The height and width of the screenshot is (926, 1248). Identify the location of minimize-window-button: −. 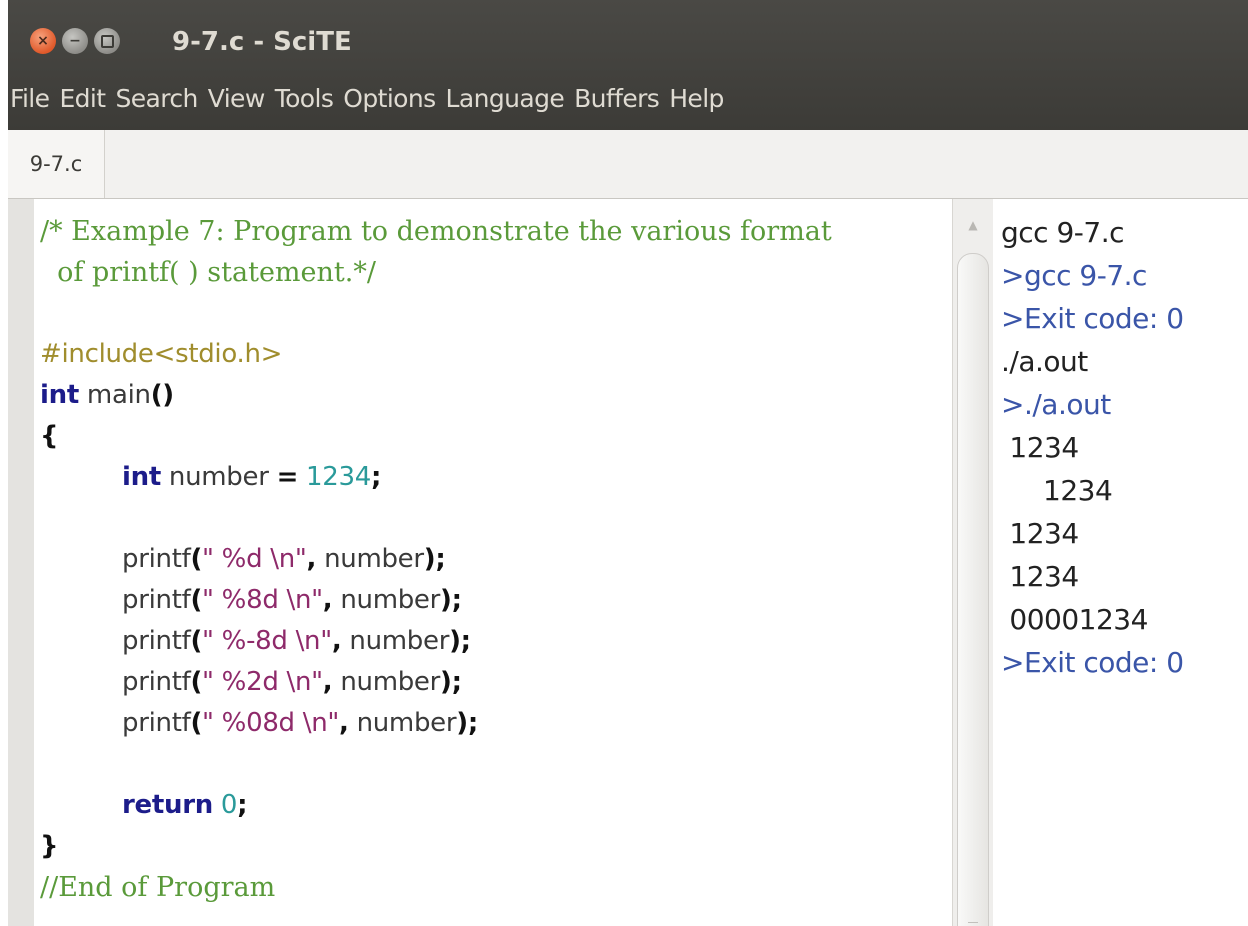
(75, 41).